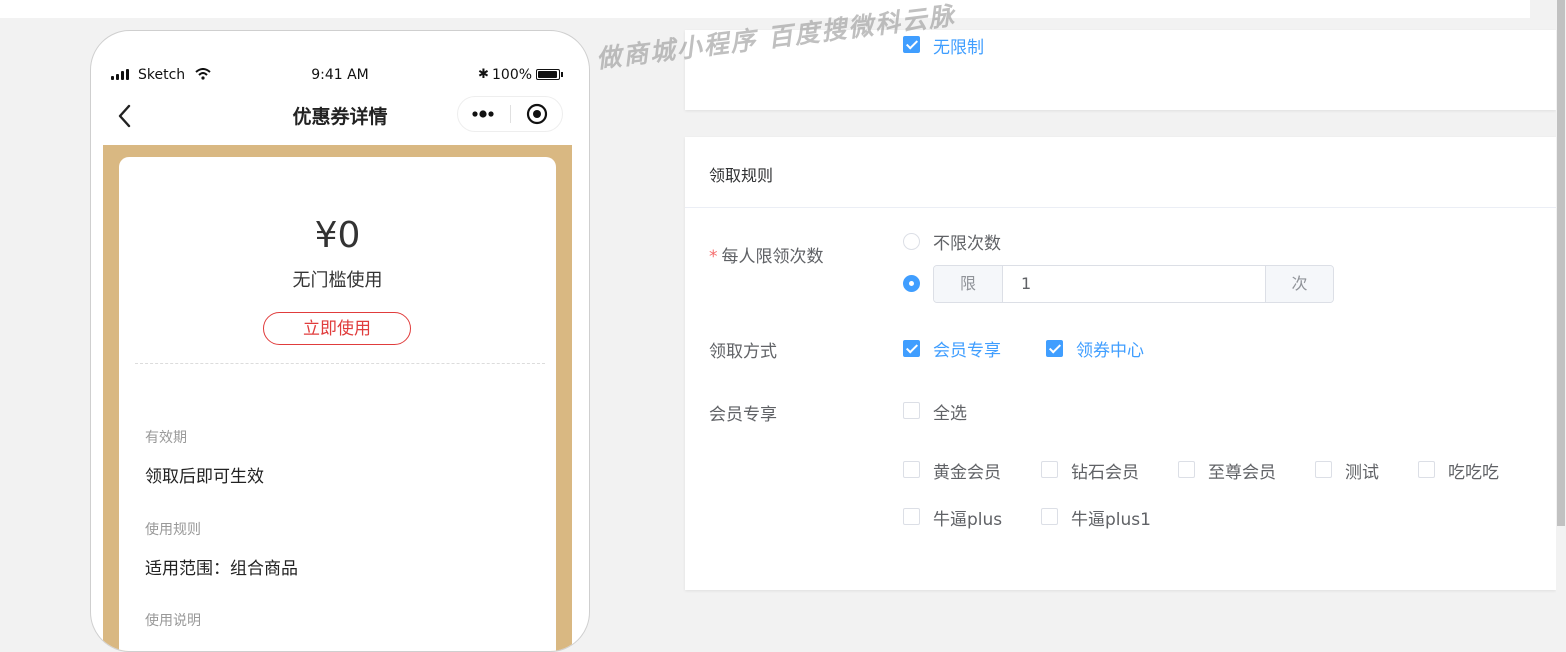 Image resolution: width=1566 pixels, height=652 pixels. I want to click on member-level-label: 吃吃吃, so click(1473, 470).